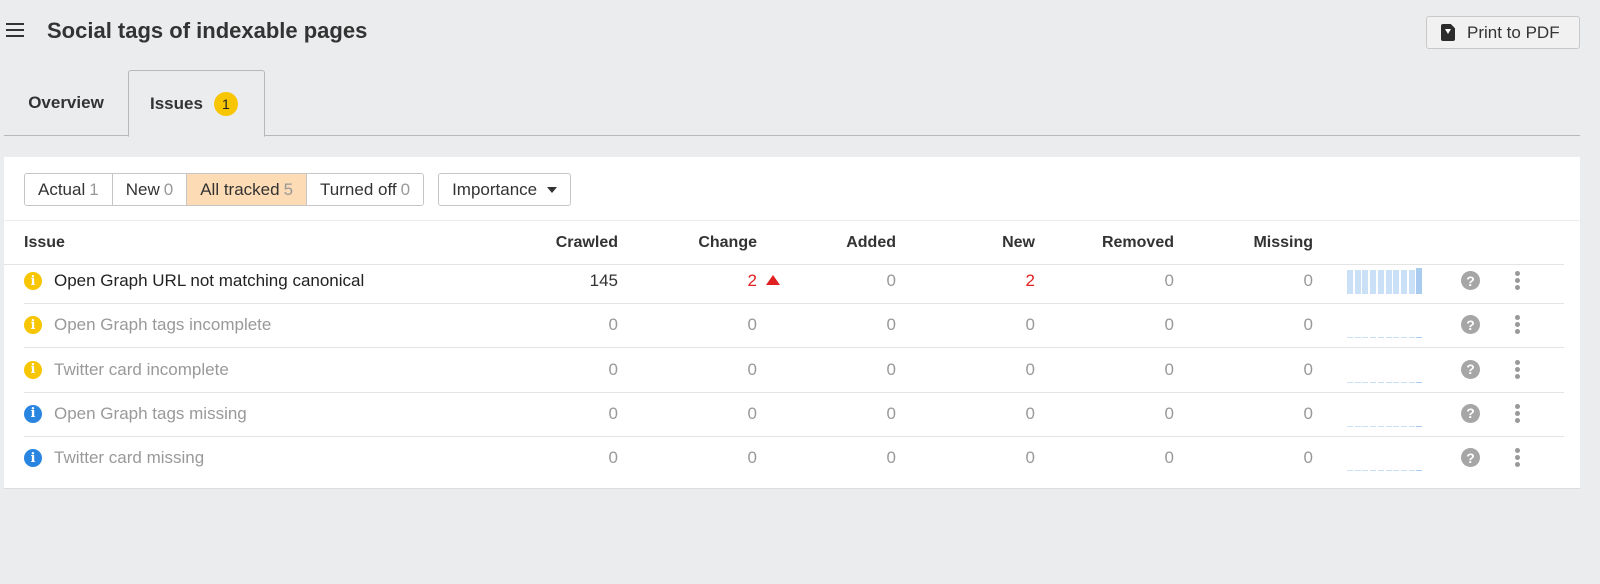 The height and width of the screenshot is (584, 1600). Describe the element at coordinates (1030, 280) in the screenshot. I see `new-value: 2` at that location.